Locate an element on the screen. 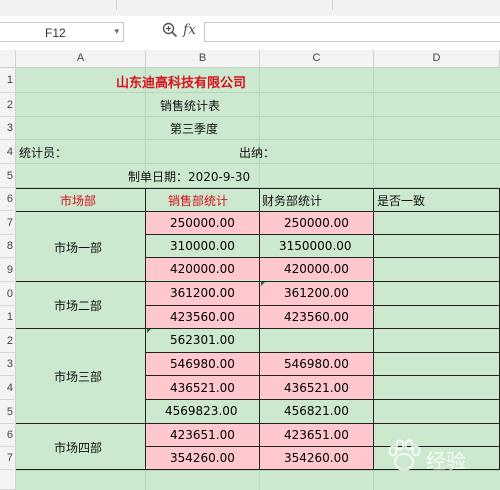 The height and width of the screenshot is (490, 500). report-title: 销售统计表 is located at coordinates (190, 106).